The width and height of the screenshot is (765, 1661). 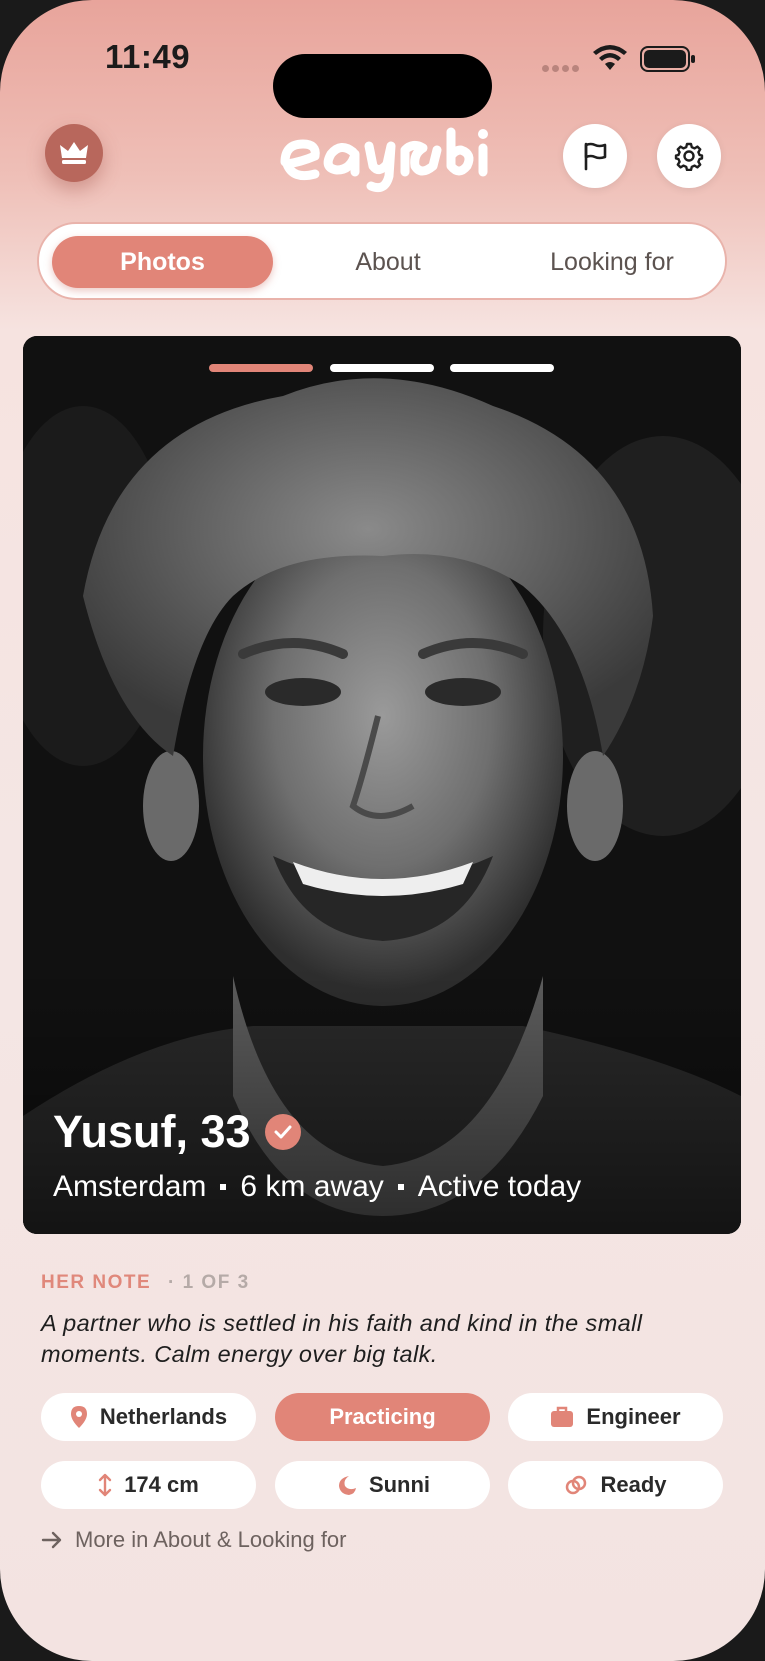 I want to click on note-header: HER NOTE · 1 OF 3, so click(x=145, y=1283).